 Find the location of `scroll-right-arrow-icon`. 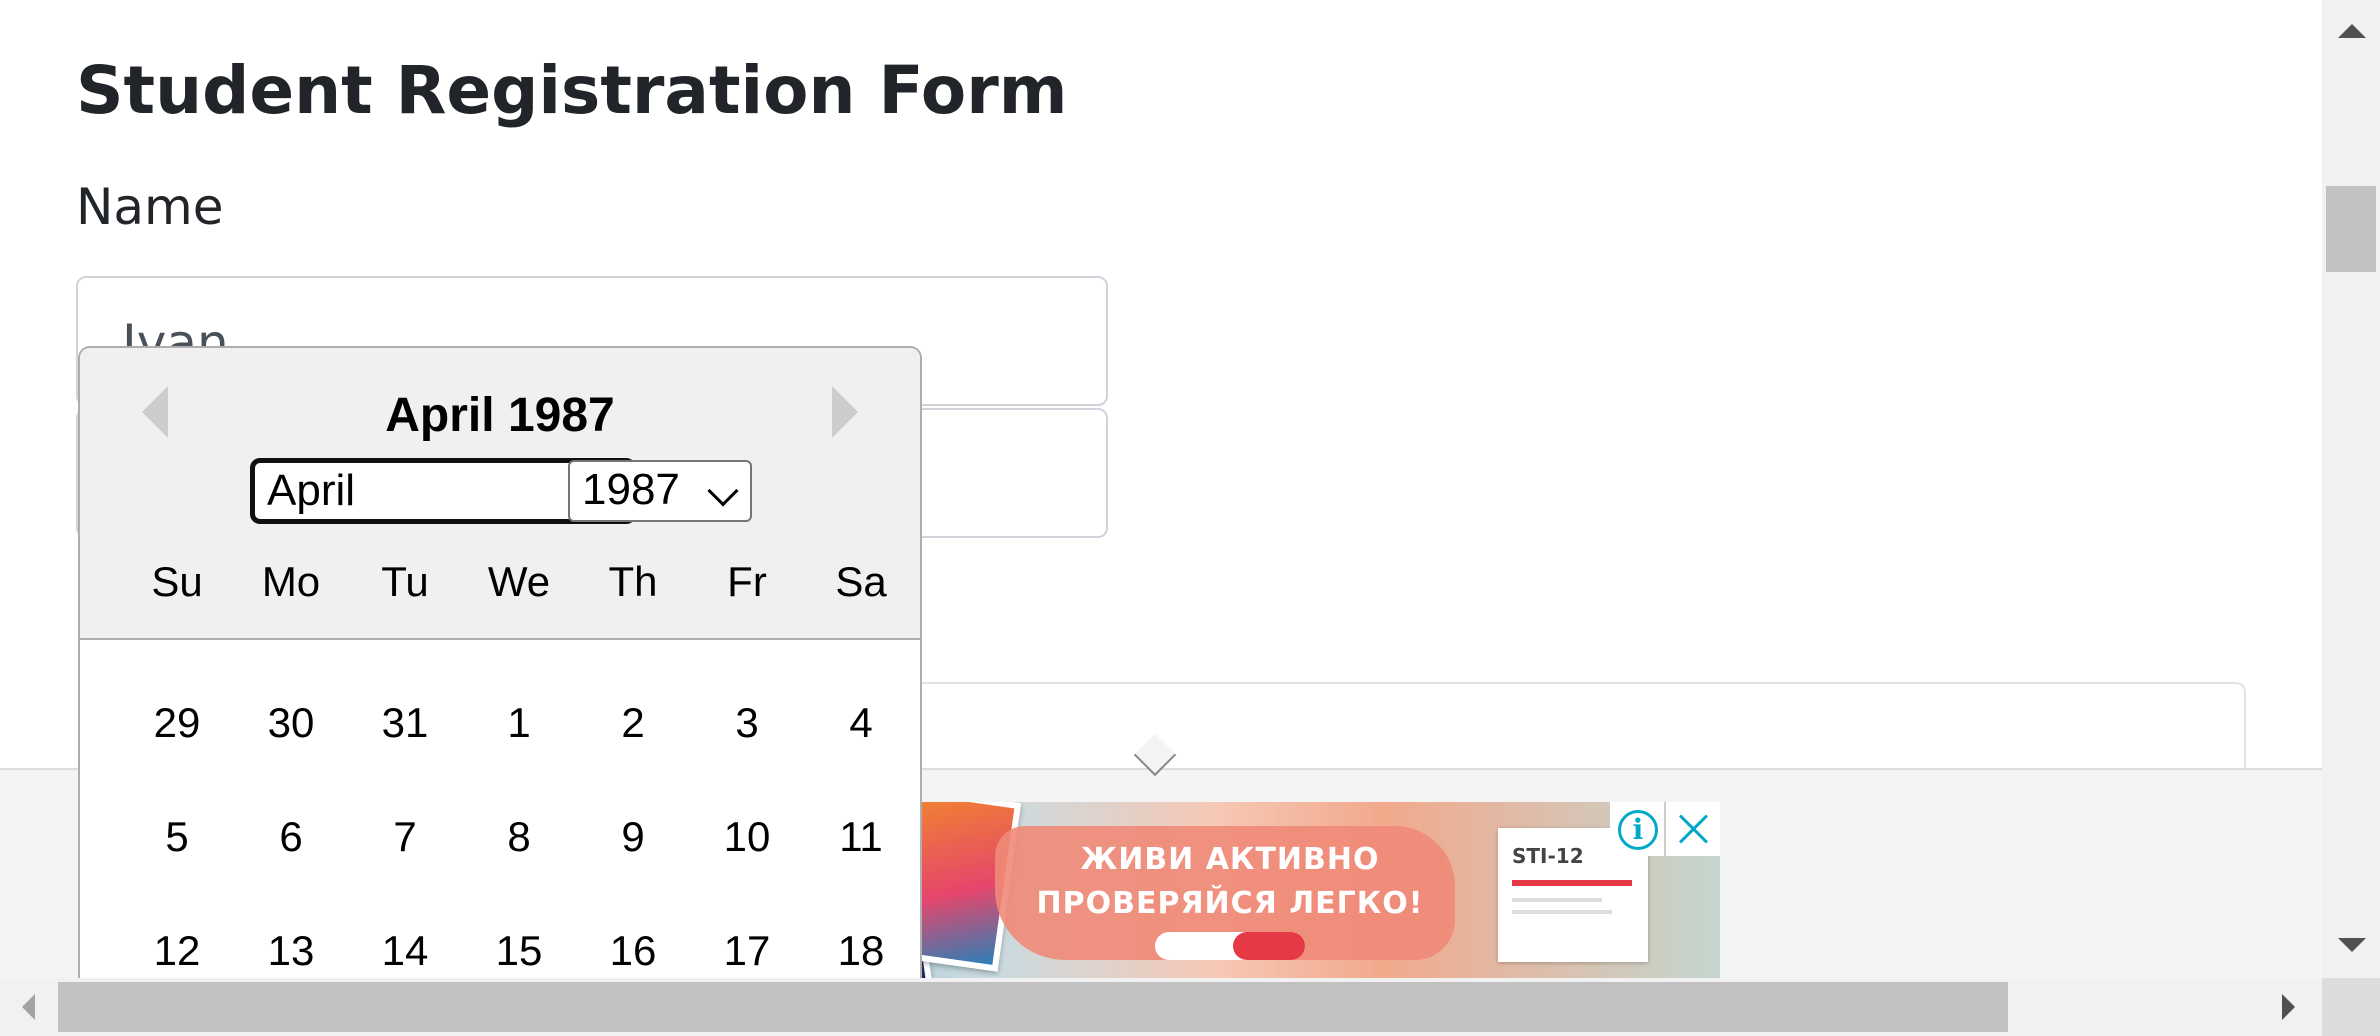

scroll-right-arrow-icon is located at coordinates (2288, 1007).